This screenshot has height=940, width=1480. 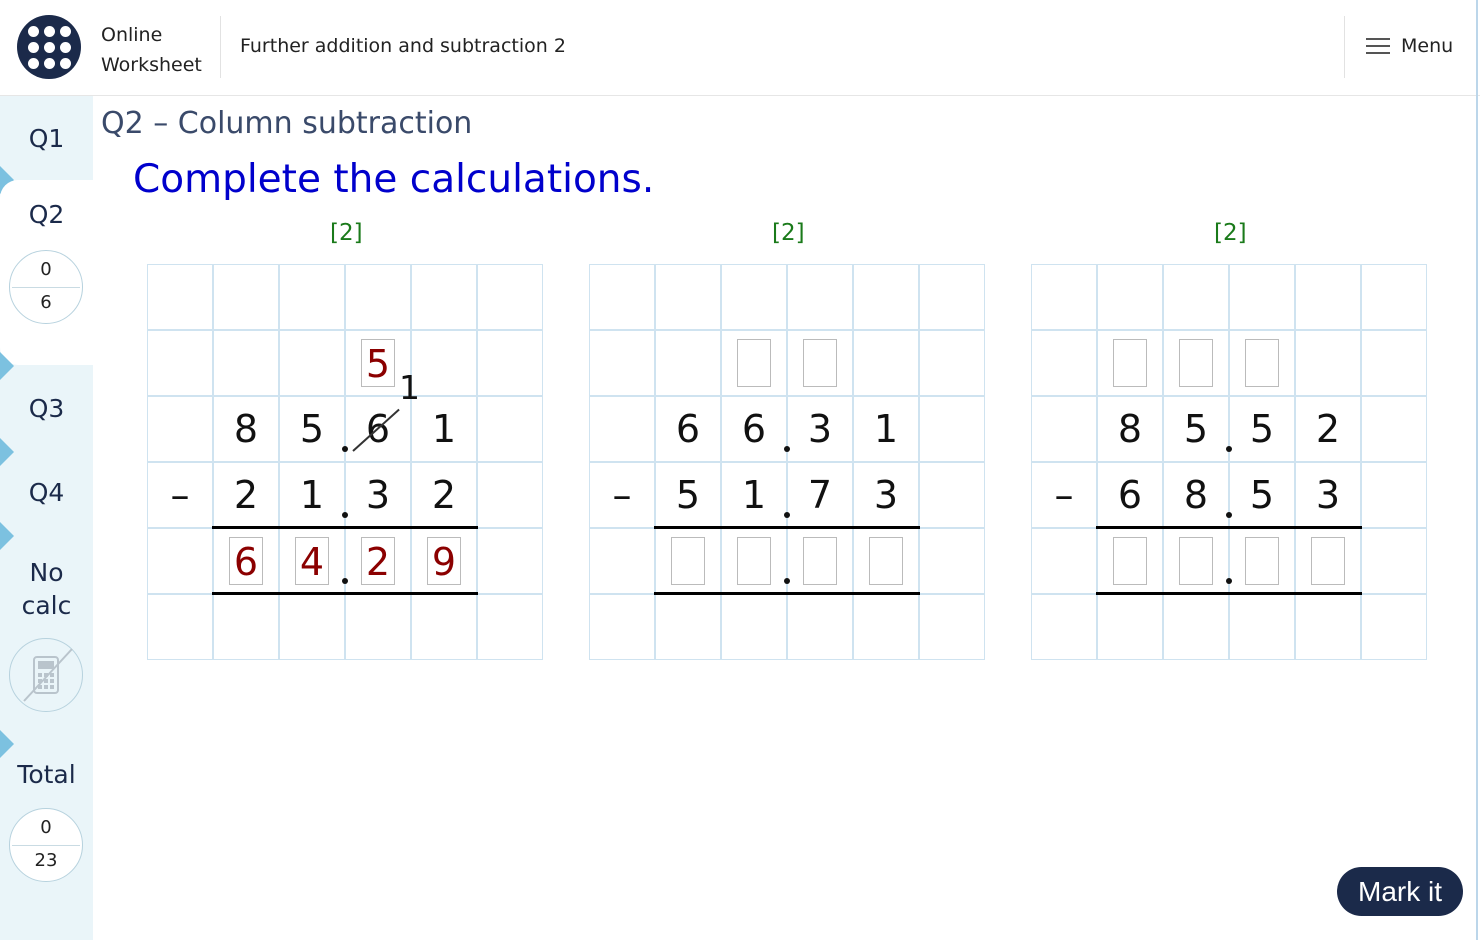 What do you see at coordinates (46, 845) in the screenshot?
I see `total-score-badge: 0 23` at bounding box center [46, 845].